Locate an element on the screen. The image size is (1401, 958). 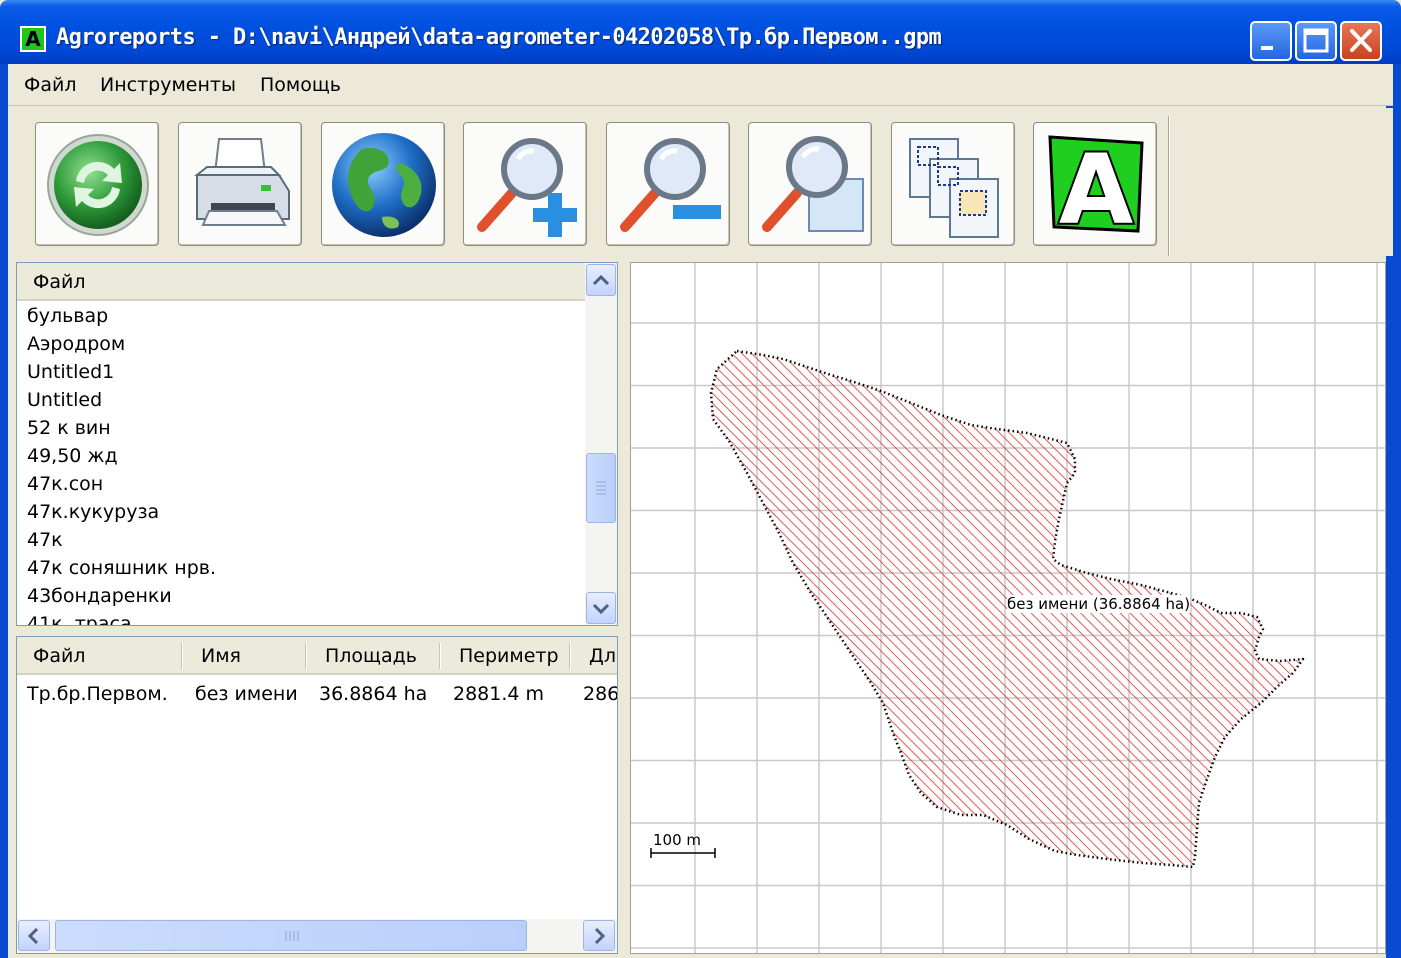
app-icon: A is located at coordinates (33, 39).